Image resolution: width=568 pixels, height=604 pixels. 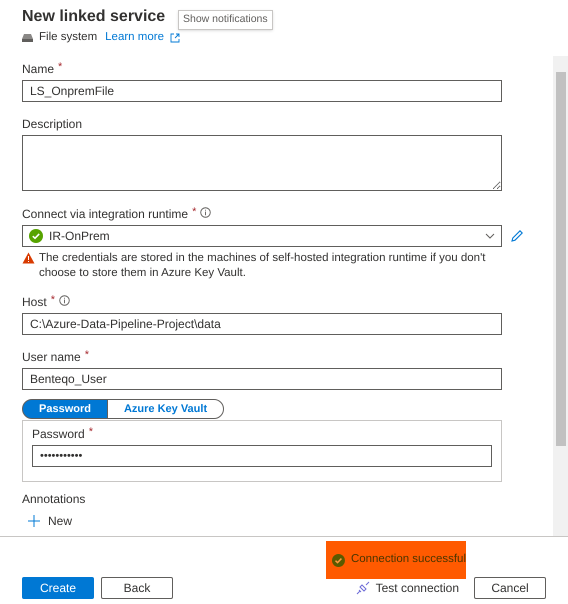 What do you see at coordinates (490, 236) in the screenshot?
I see `chevron-down-icon` at bounding box center [490, 236].